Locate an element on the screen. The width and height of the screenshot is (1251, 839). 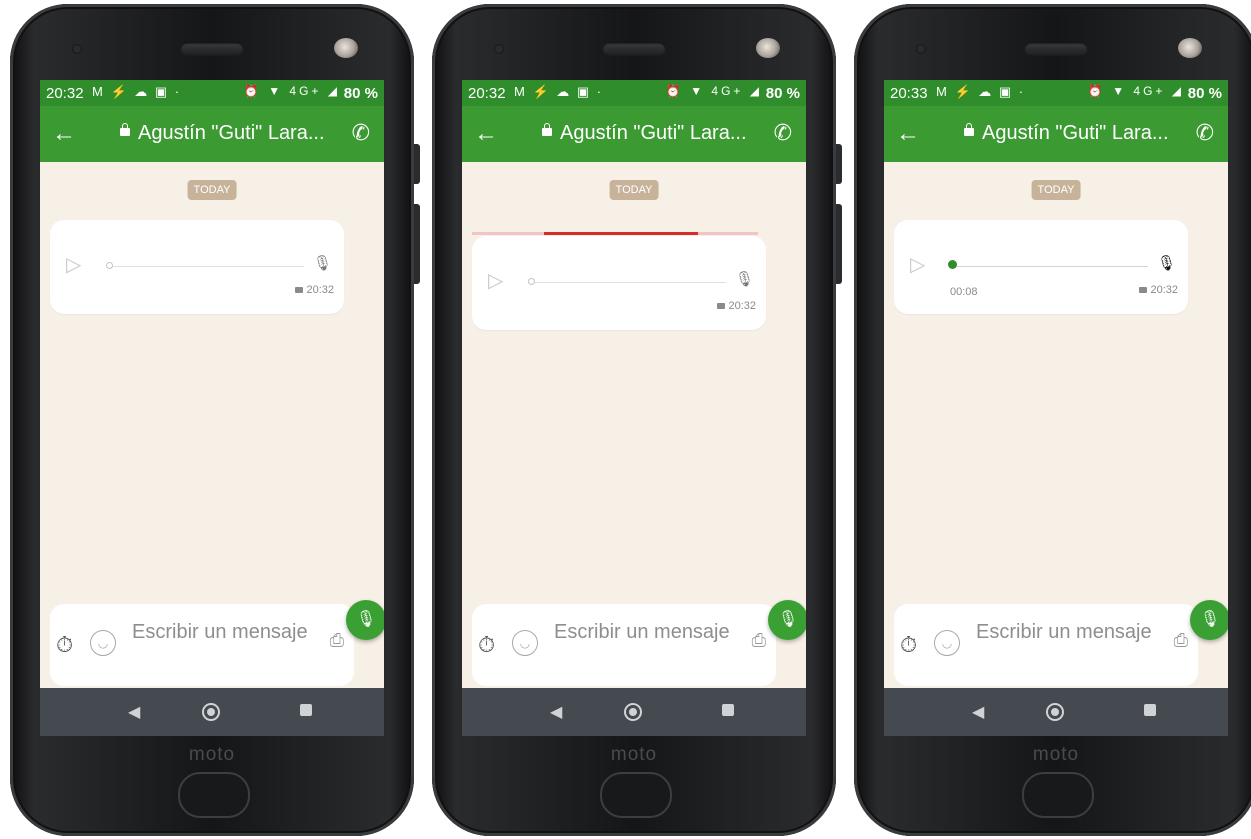
flash-sensor is located at coordinates (768, 48).